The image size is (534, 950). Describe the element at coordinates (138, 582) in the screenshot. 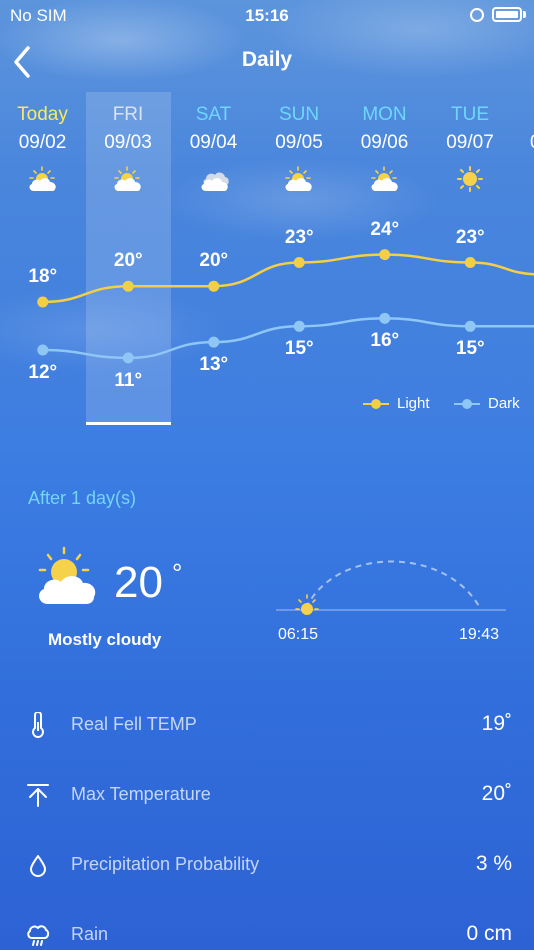

I see `selected-temperature: 20` at that location.